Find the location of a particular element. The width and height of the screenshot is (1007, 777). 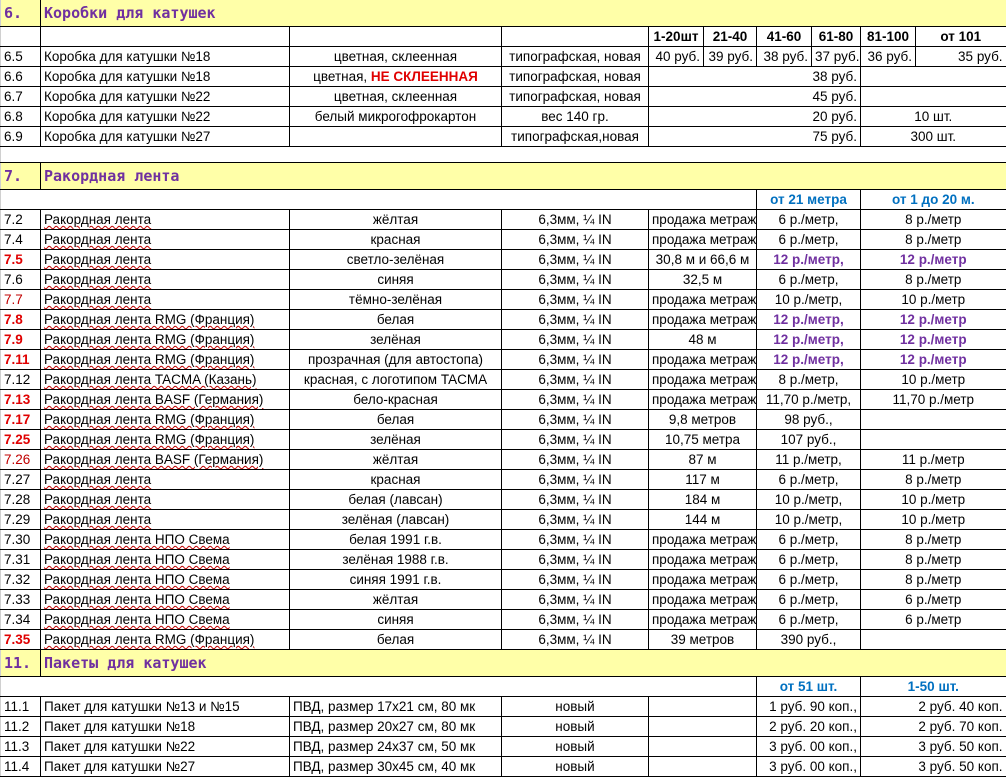

price-cell: 40 руб. is located at coordinates (676, 56).